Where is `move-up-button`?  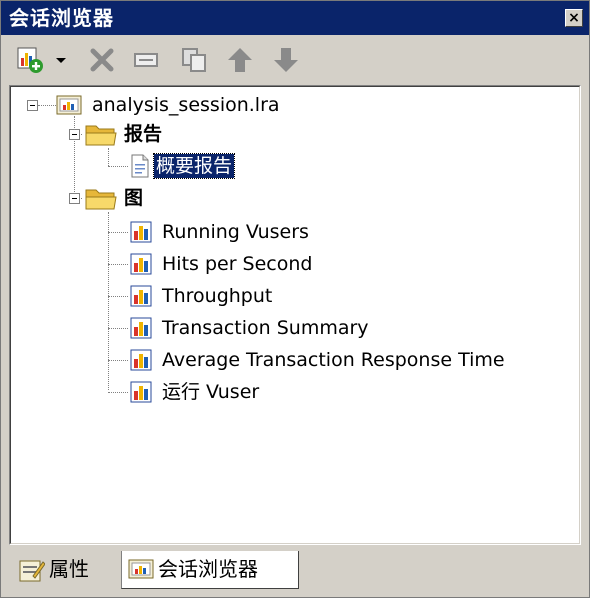
move-up-button is located at coordinates (240, 60).